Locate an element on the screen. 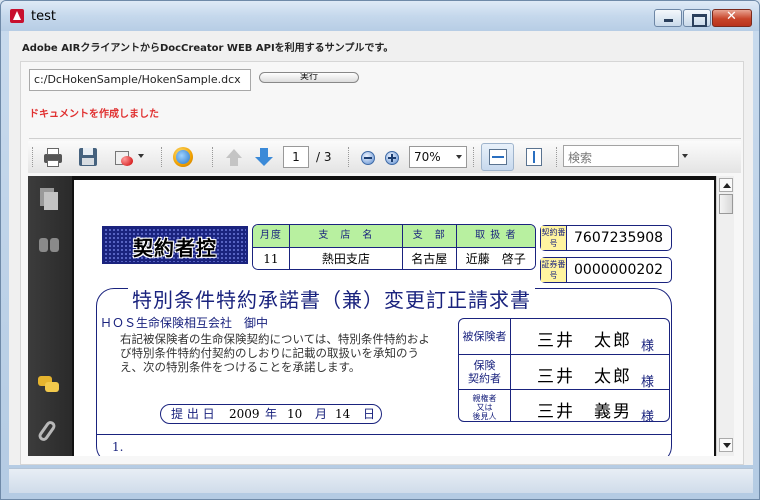 This screenshot has width=760, height=500. party-row-policyholder: 保険 契約者 三井 太郎 様 is located at coordinates (564, 372).